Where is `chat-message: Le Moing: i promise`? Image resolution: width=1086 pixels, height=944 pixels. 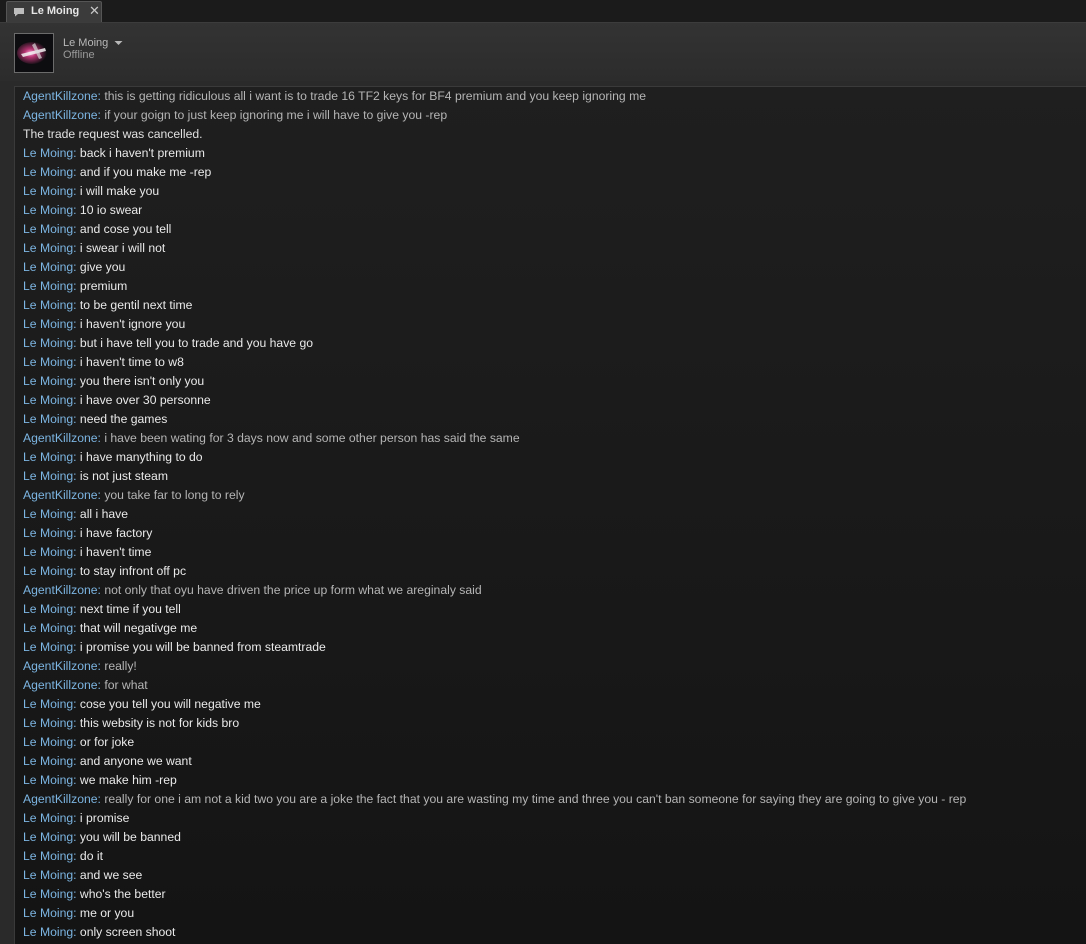 chat-message: Le Moing: i promise is located at coordinates (76, 818).